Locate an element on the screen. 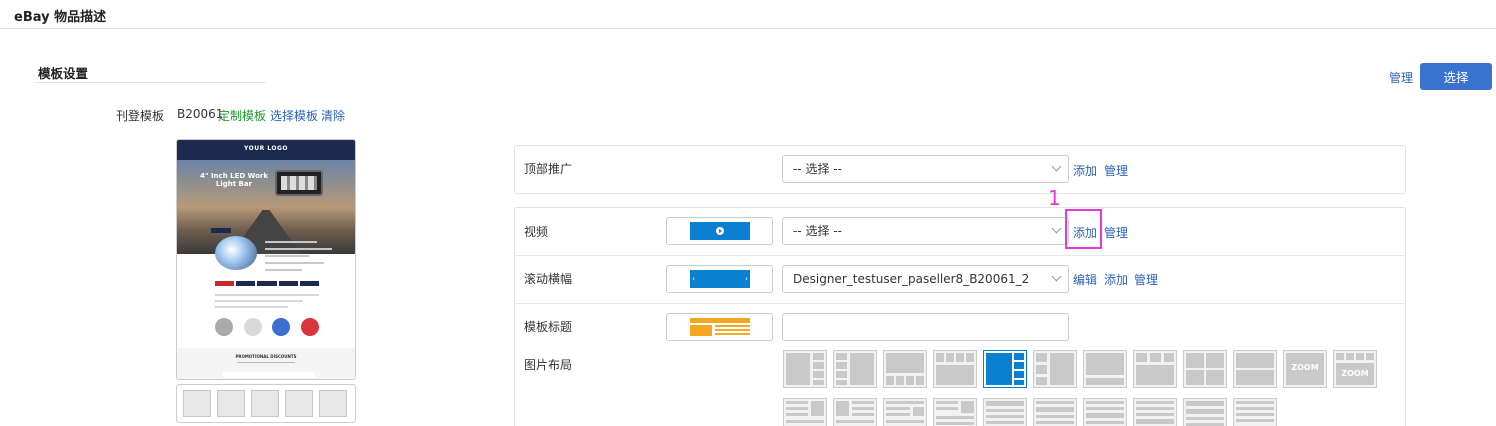  section-title: 模板设置 is located at coordinates (63, 73).